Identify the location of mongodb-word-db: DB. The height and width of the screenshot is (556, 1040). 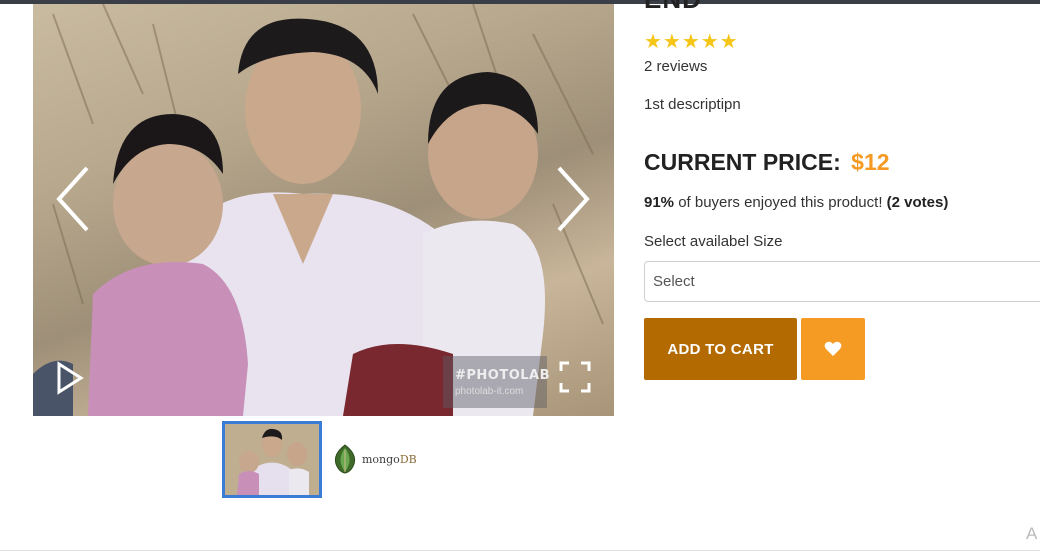
(408, 459).